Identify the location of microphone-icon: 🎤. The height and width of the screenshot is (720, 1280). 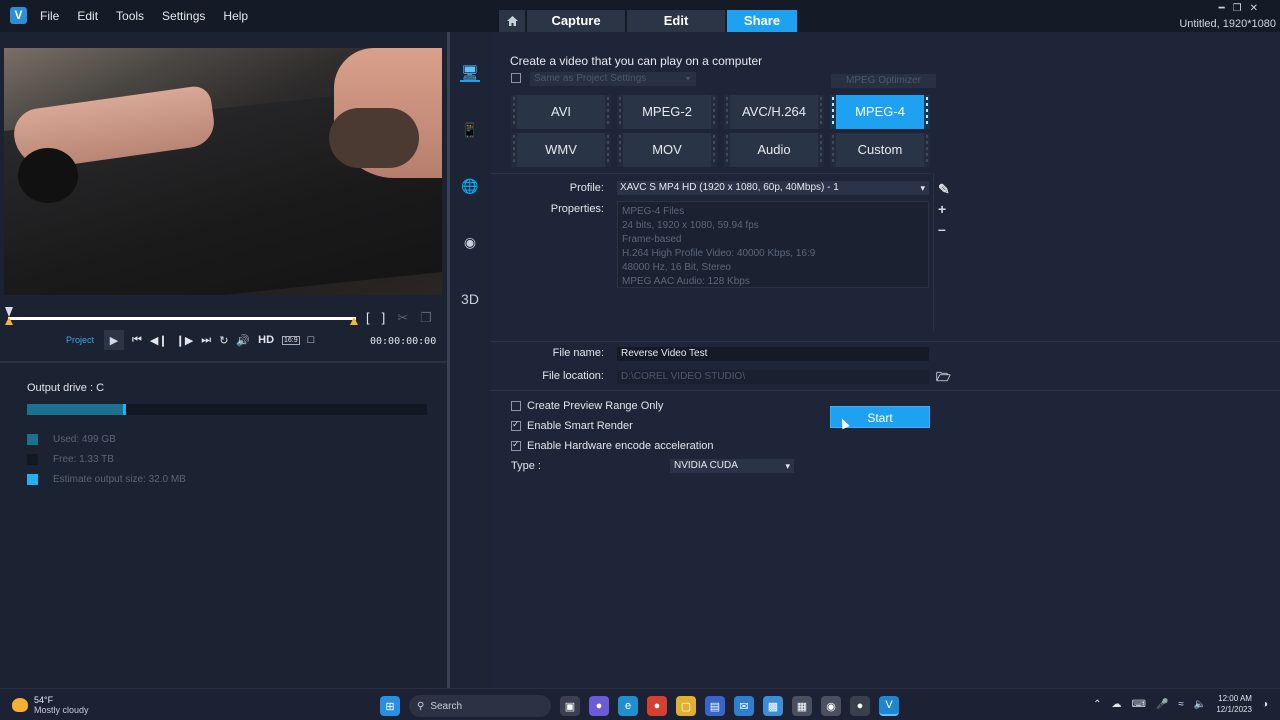
(1162, 704).